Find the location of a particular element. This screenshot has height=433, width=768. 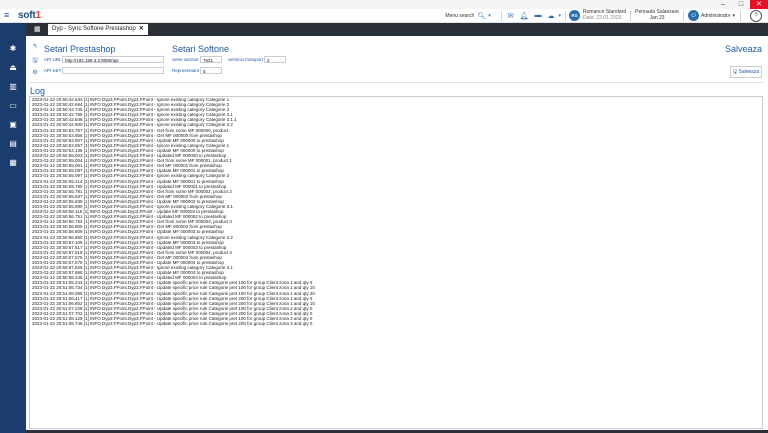

eject-icon: ⏏ is located at coordinates (13, 68).